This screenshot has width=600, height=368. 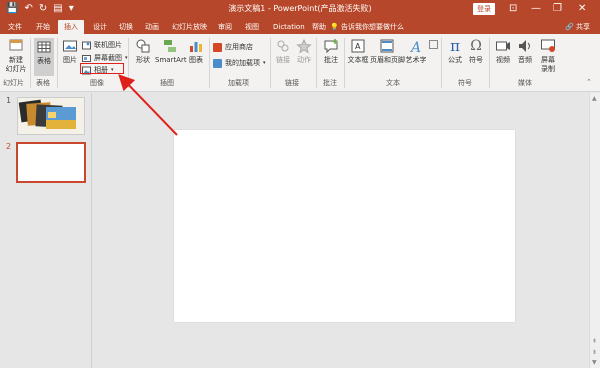 I want to click on album-thumbnail-image, so click(x=51, y=116).